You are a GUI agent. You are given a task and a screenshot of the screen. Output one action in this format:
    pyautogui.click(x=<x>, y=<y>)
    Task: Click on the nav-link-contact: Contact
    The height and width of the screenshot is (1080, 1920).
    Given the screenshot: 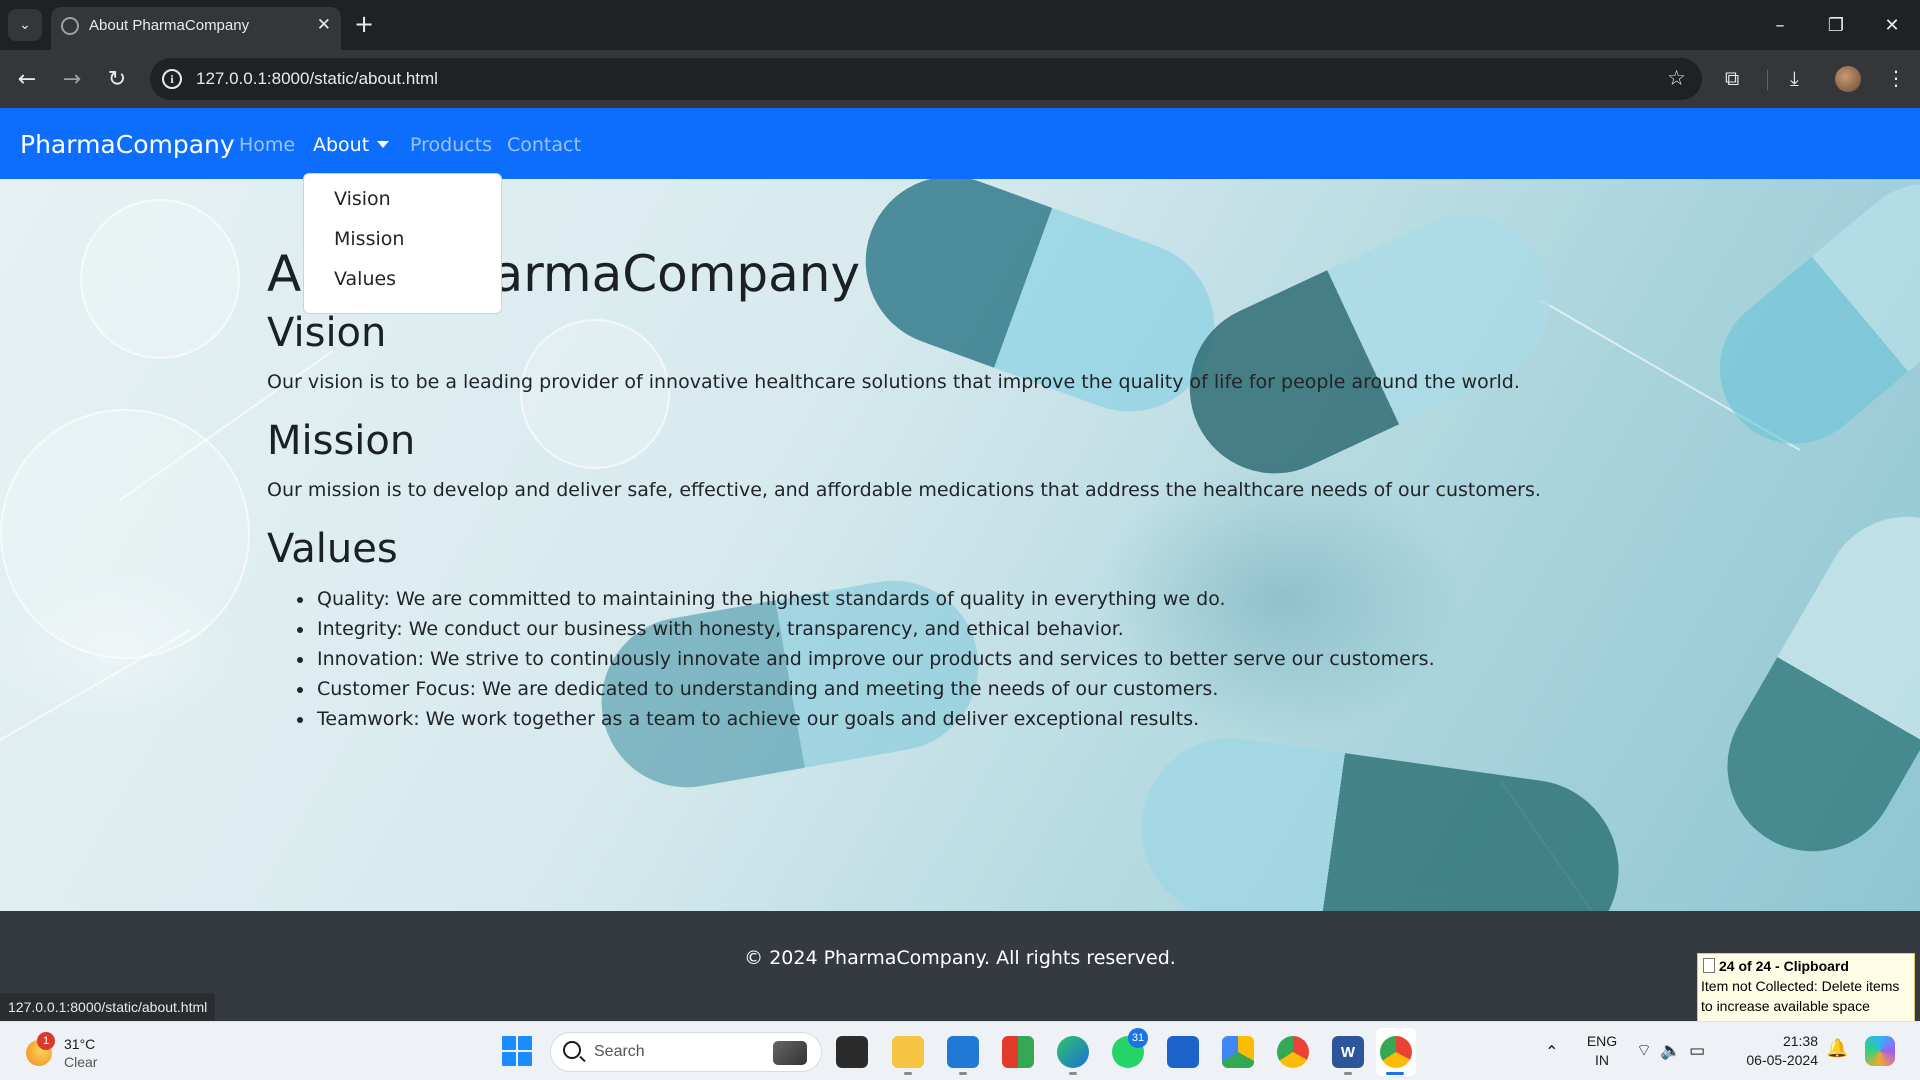 What is the action you would take?
    pyautogui.click(x=544, y=145)
    